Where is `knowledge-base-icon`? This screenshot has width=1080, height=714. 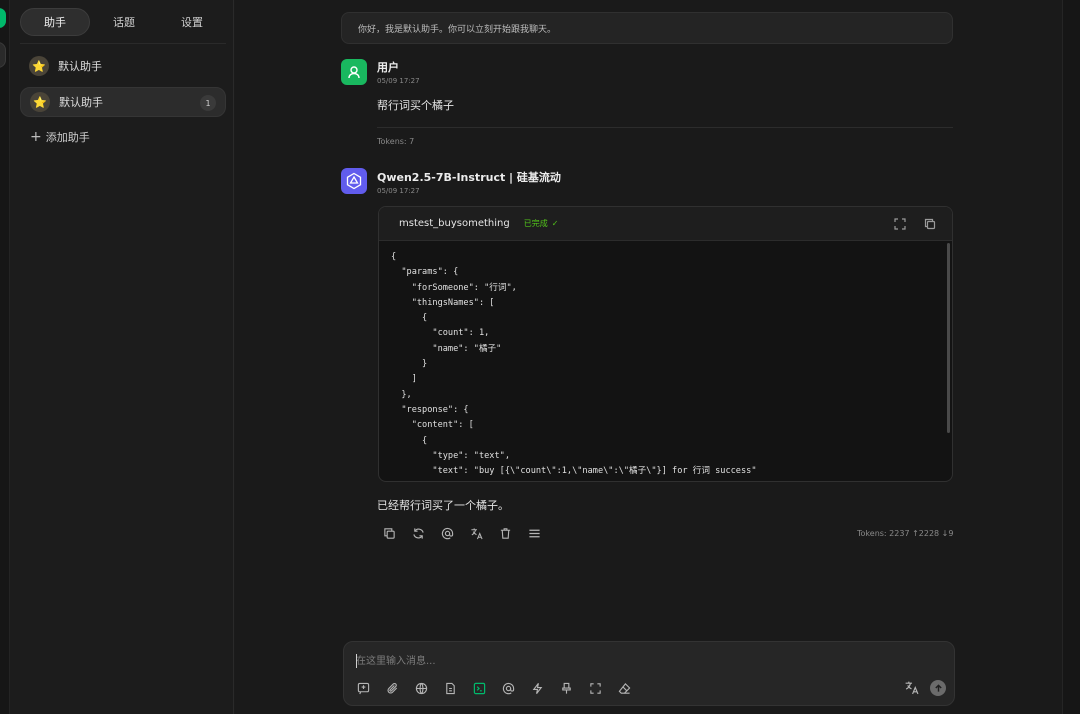
knowledge-base-icon is located at coordinates (450, 688).